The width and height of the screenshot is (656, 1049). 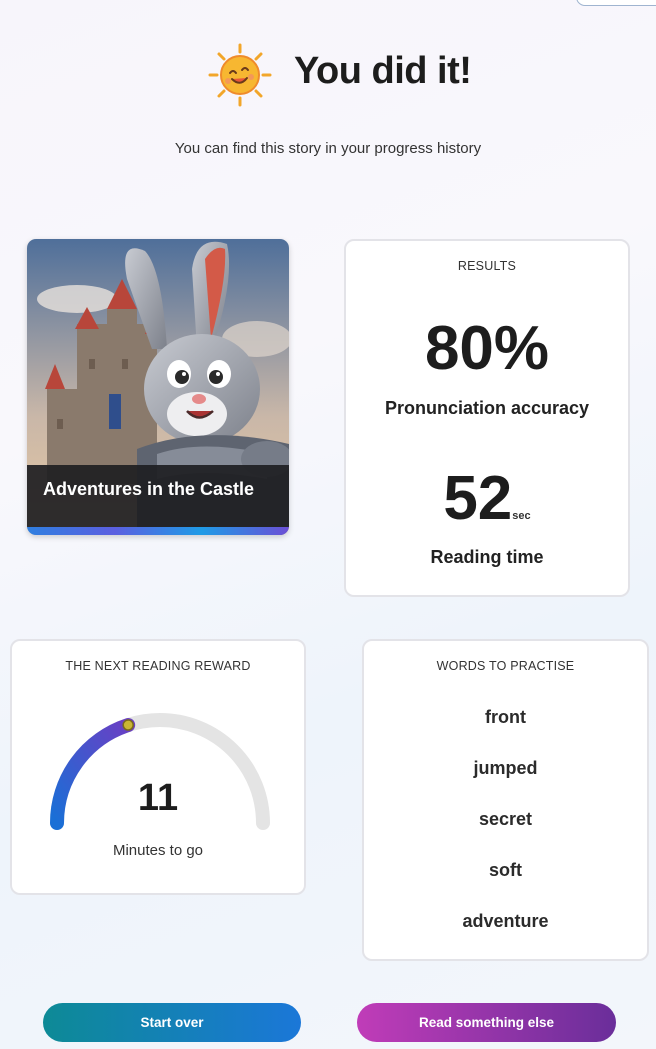 What do you see at coordinates (158, 387) in the screenshot?
I see `story-card: Adventures in the Castle` at bounding box center [158, 387].